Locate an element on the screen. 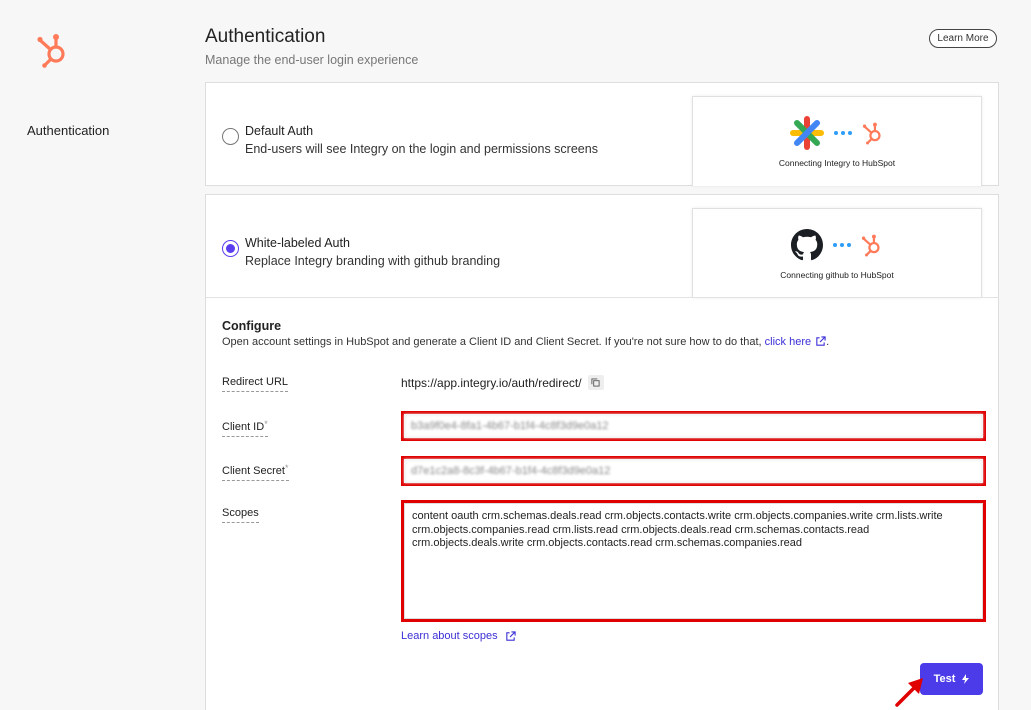 The width and height of the screenshot is (1031, 710). copy-icon is located at coordinates (595, 382).